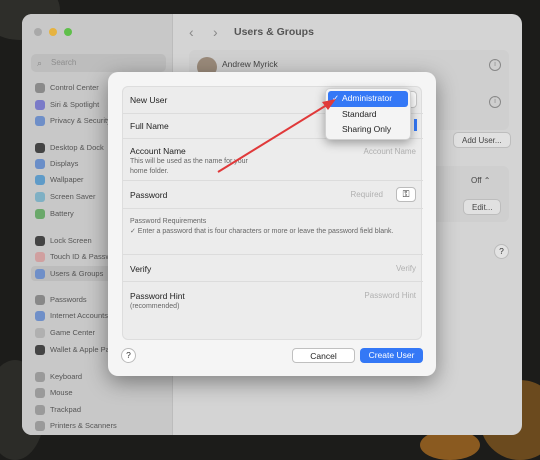  Describe the element at coordinates (155, 306) in the screenshot. I see `password-hint-sub: (recommended)` at that location.